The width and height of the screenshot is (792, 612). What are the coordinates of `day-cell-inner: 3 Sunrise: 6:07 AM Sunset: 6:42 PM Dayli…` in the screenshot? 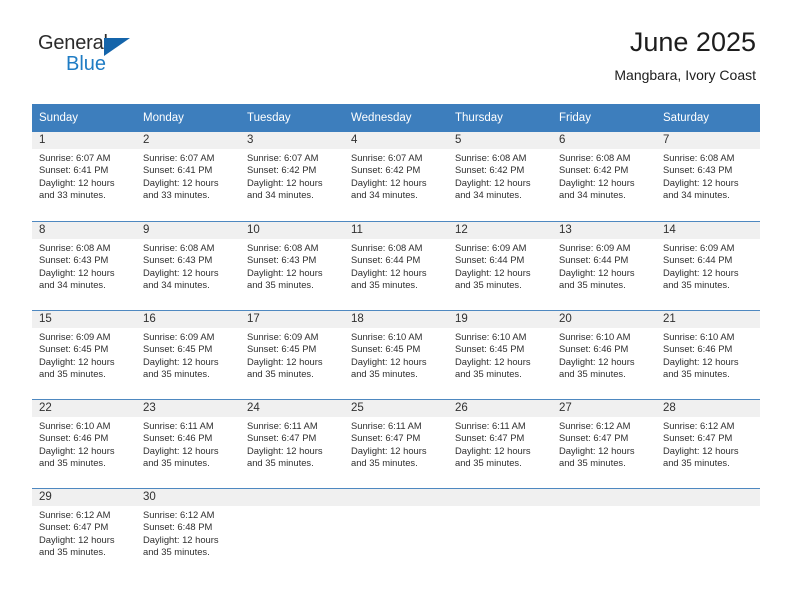 It's located at (292, 176).